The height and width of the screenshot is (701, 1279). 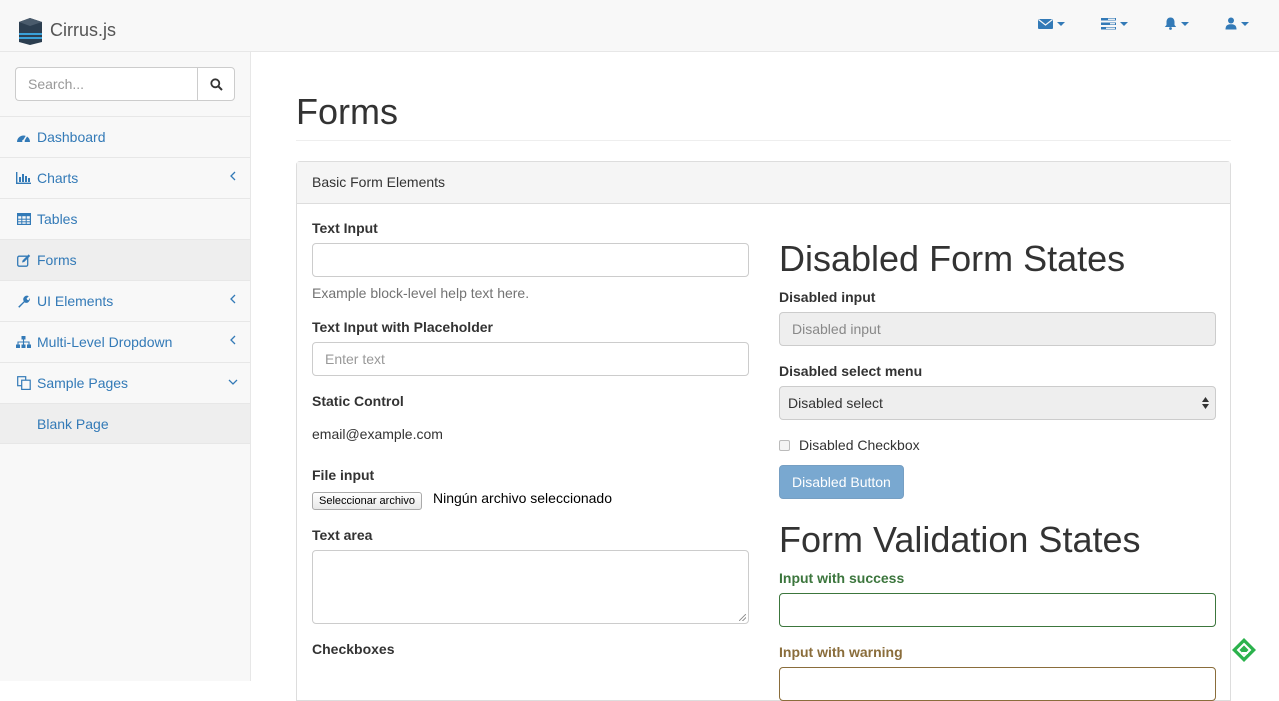 I want to click on success-input, so click(x=997, y=610).